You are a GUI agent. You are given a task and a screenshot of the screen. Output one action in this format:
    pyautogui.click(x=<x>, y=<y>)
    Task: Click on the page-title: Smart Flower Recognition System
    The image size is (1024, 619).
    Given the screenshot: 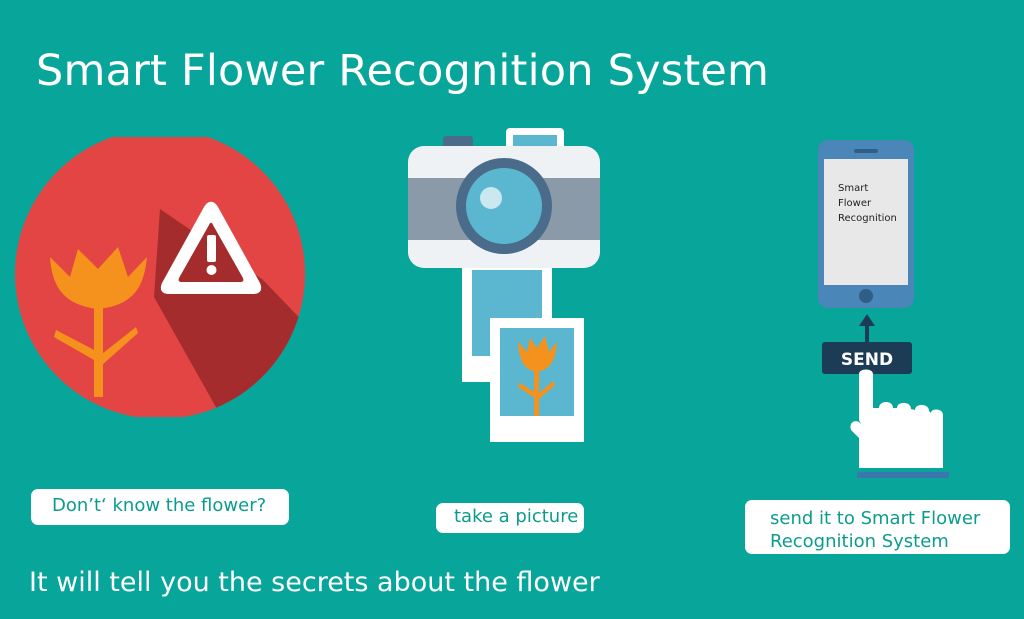 What is the action you would take?
    pyautogui.click(x=403, y=71)
    